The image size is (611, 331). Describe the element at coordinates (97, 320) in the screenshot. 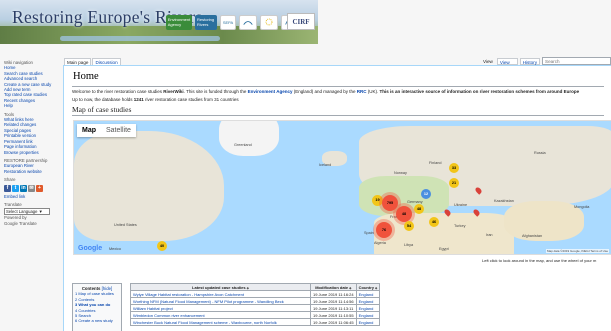

I see `toc-item-create: 6 Create a new study` at that location.